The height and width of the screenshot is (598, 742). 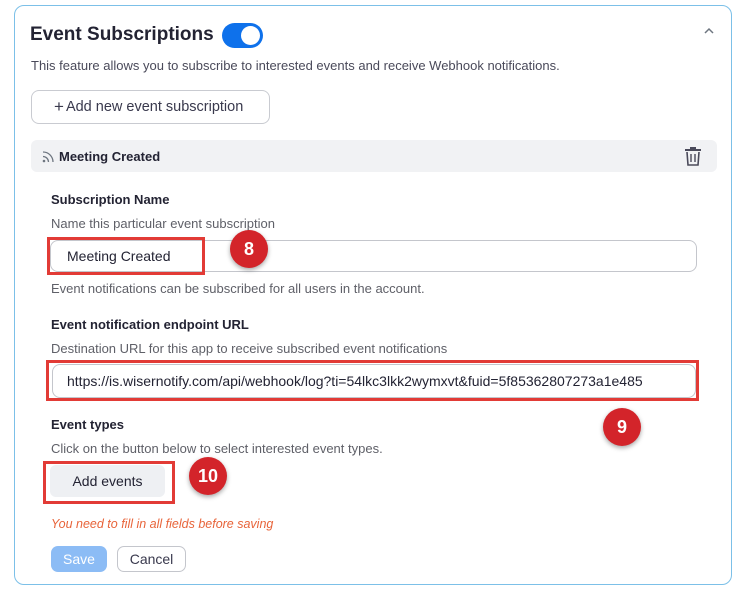 I want to click on chevron-up-icon, so click(x=709, y=31).